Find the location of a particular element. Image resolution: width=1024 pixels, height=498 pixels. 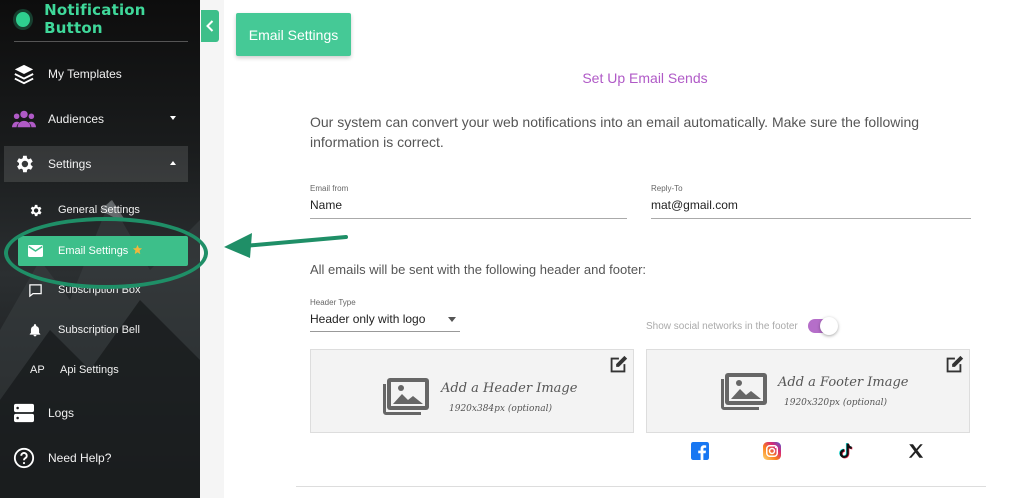

social-toggle-row: Show social networks in the footer is located at coordinates (742, 326).